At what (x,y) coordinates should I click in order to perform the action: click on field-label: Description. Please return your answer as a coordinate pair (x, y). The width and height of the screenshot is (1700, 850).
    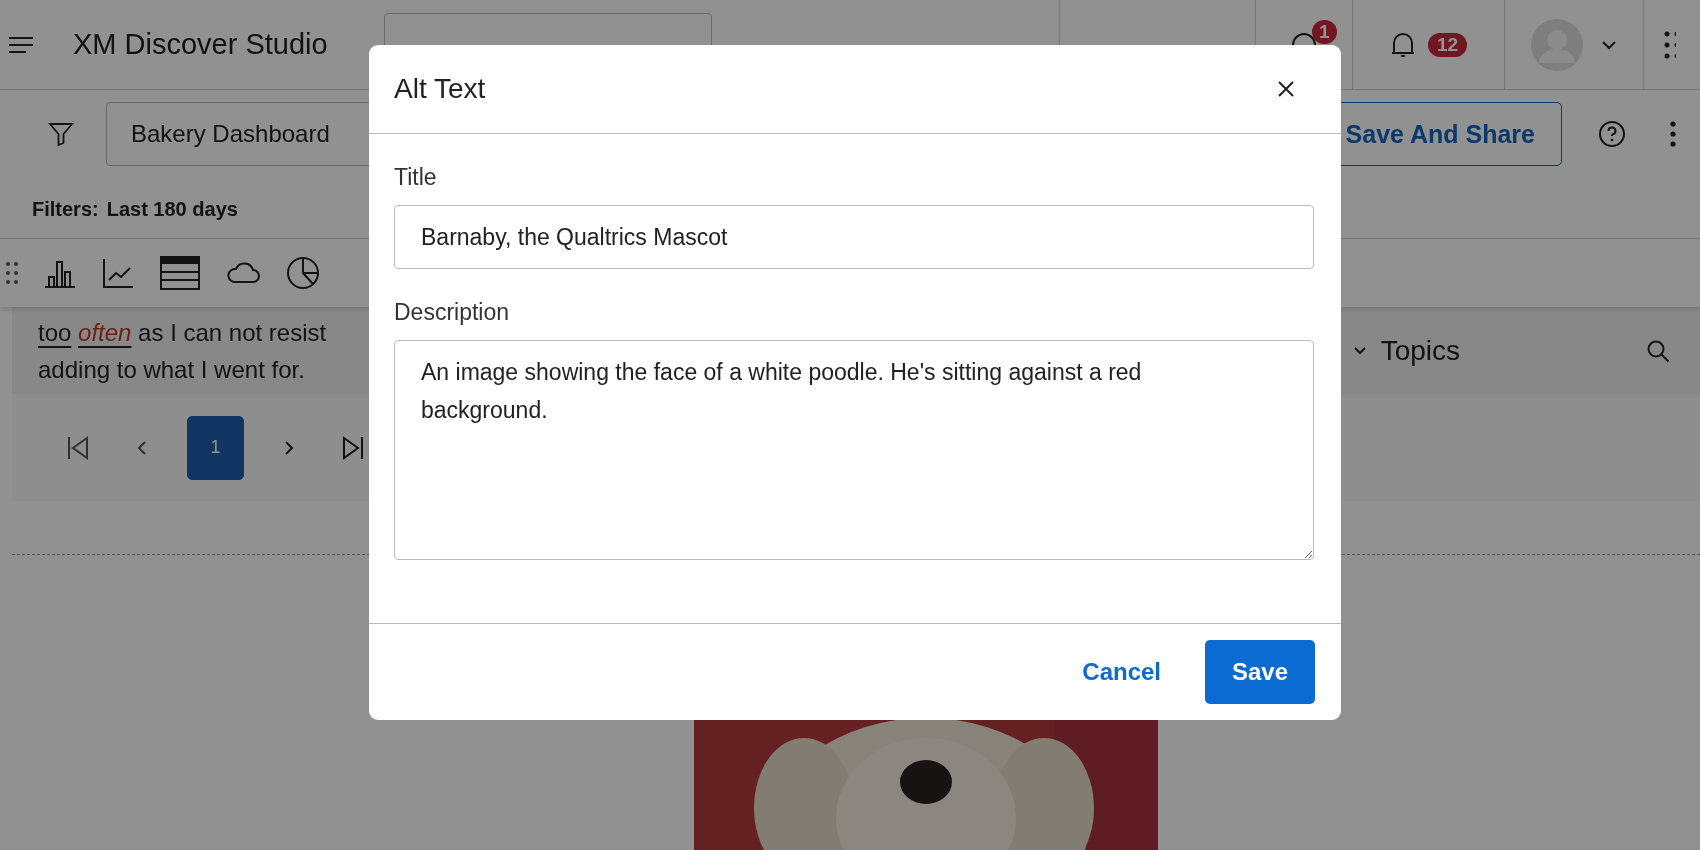
    Looking at the image, I should click on (452, 312).